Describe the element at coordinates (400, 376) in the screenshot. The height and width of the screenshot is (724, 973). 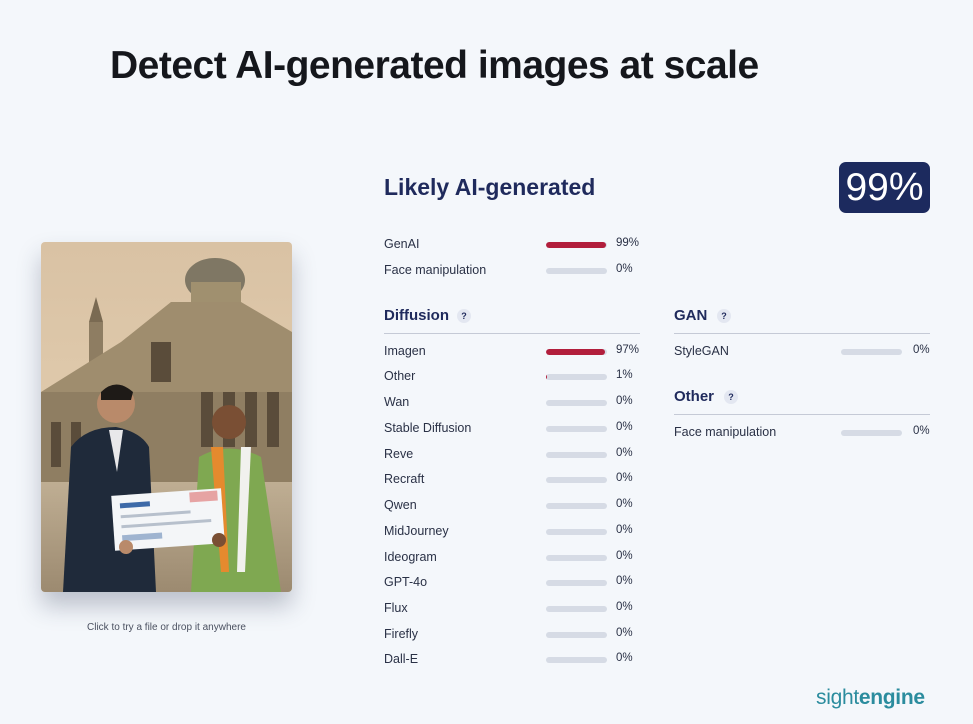
I see `model-label: Other` at that location.